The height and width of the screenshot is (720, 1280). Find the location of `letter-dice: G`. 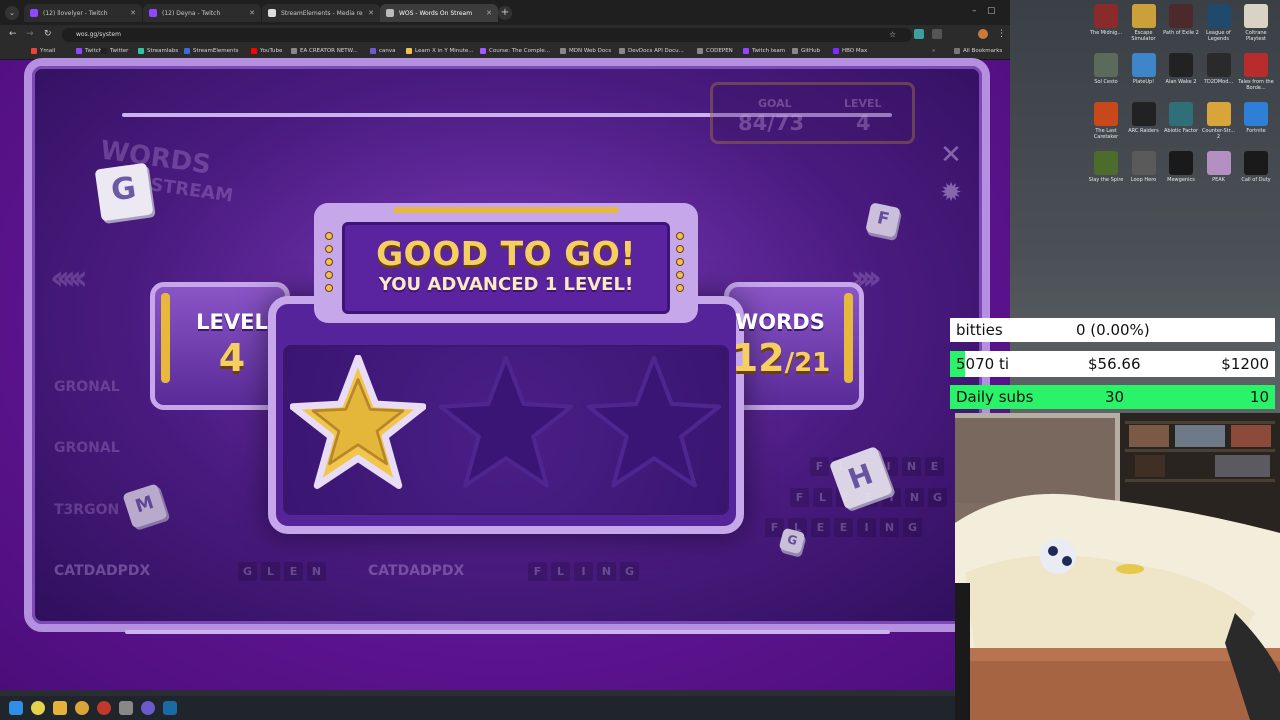

letter-dice: G is located at coordinates (124, 192).